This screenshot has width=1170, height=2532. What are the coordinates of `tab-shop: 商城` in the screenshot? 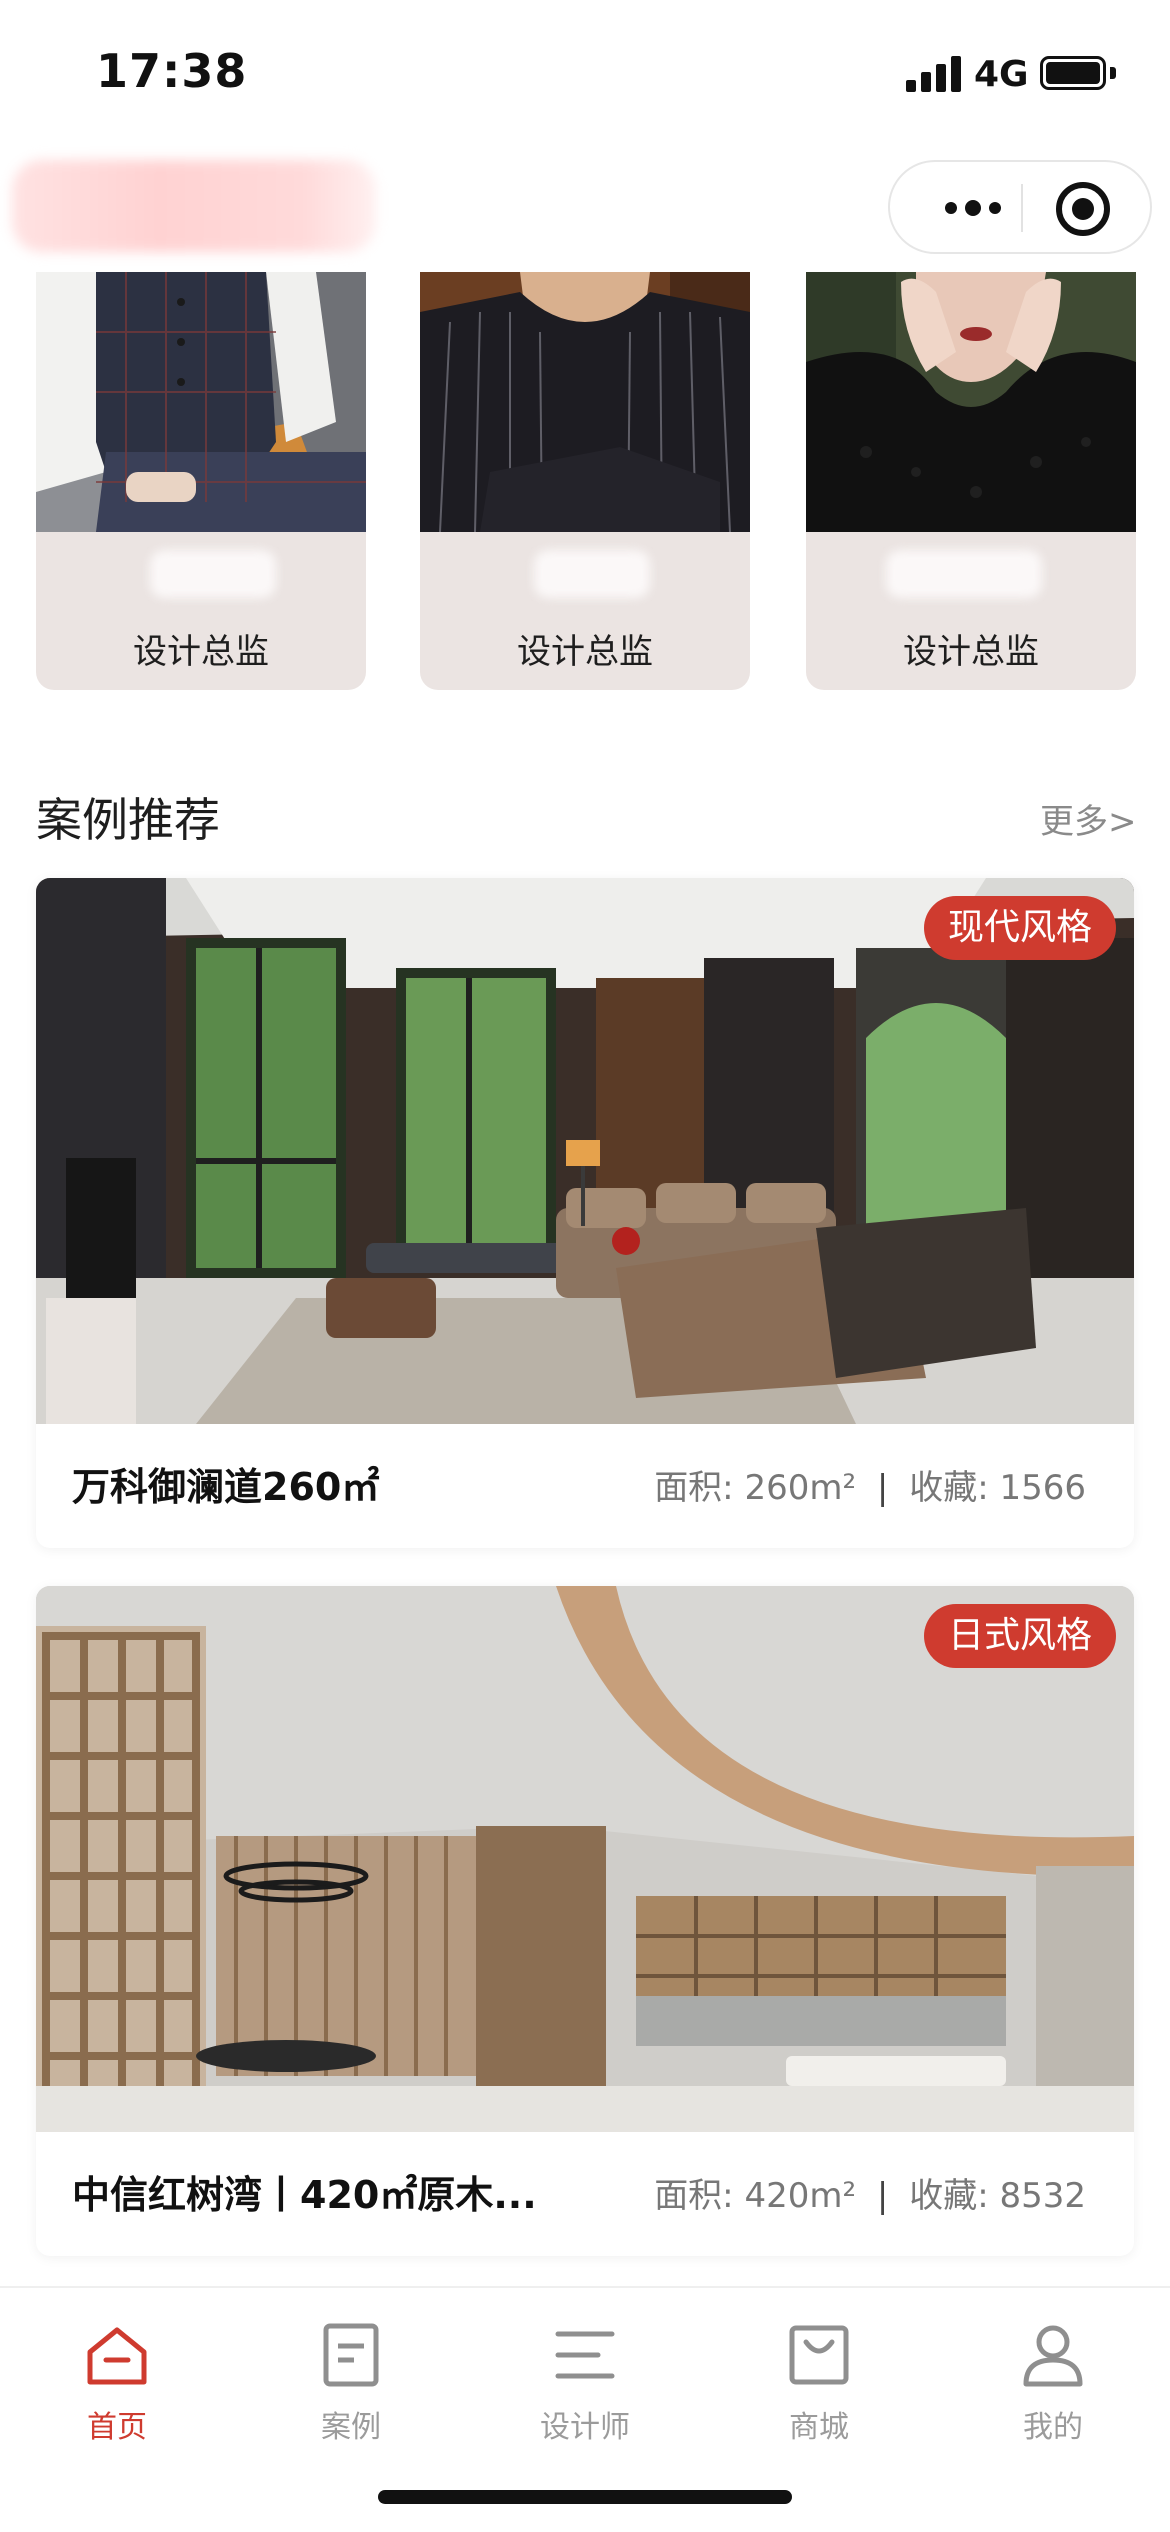 It's located at (819, 2379).